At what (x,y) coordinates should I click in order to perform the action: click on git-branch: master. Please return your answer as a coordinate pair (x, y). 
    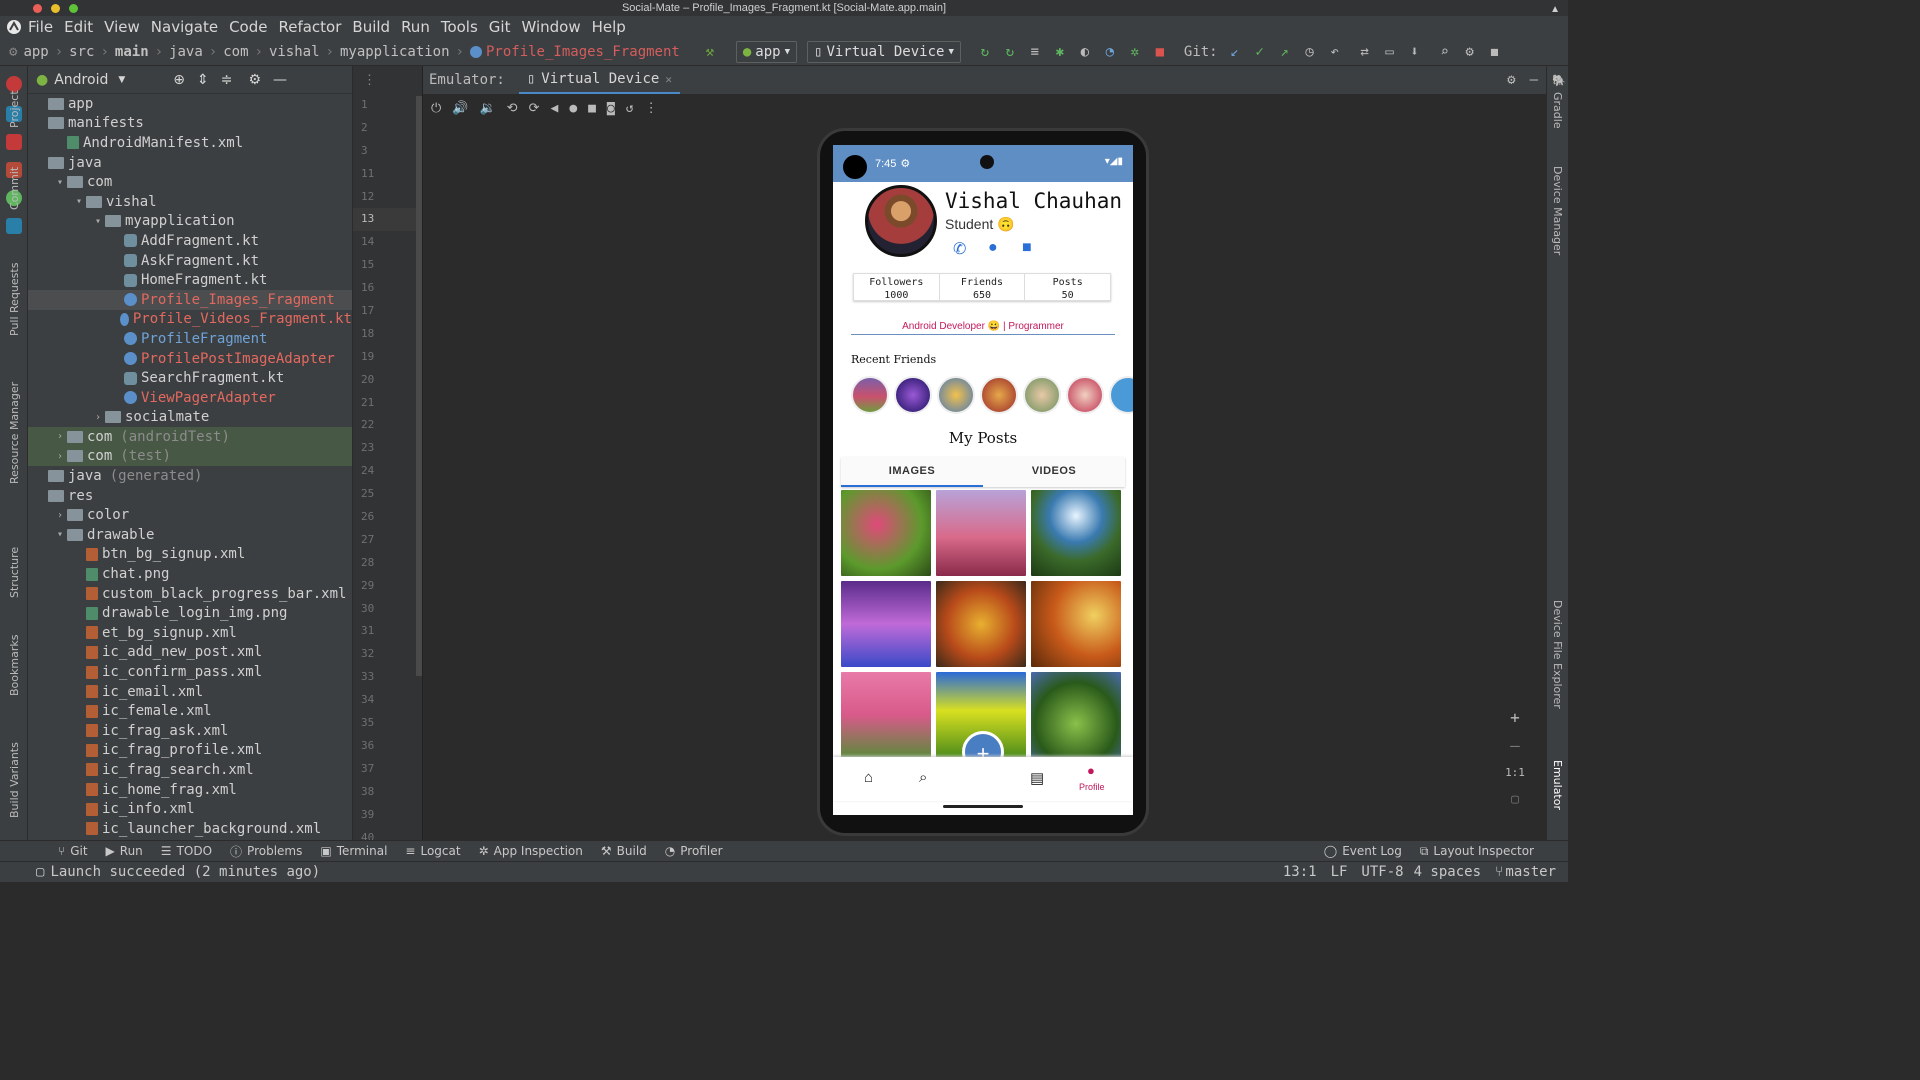
    Looking at the image, I should click on (1530, 872).